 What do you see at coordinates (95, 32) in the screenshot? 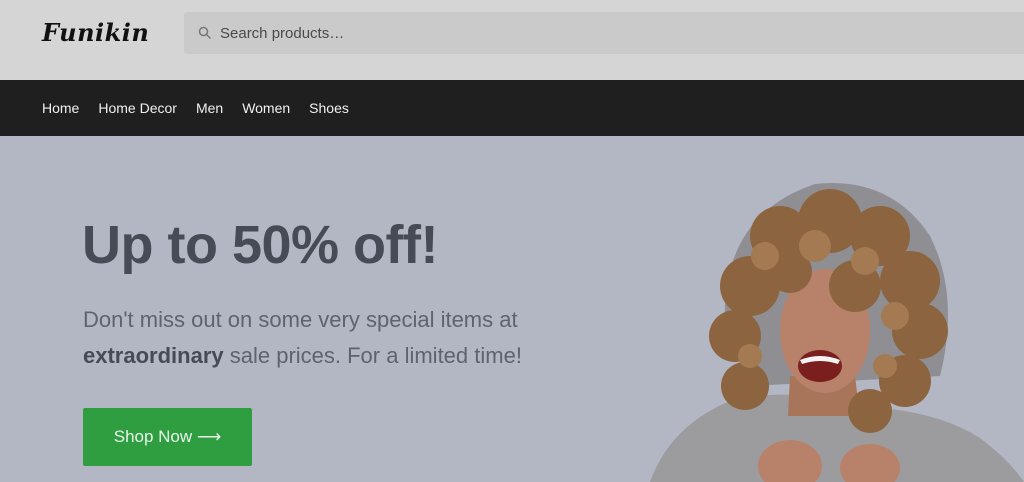
I see `site-logo: Funikin` at bounding box center [95, 32].